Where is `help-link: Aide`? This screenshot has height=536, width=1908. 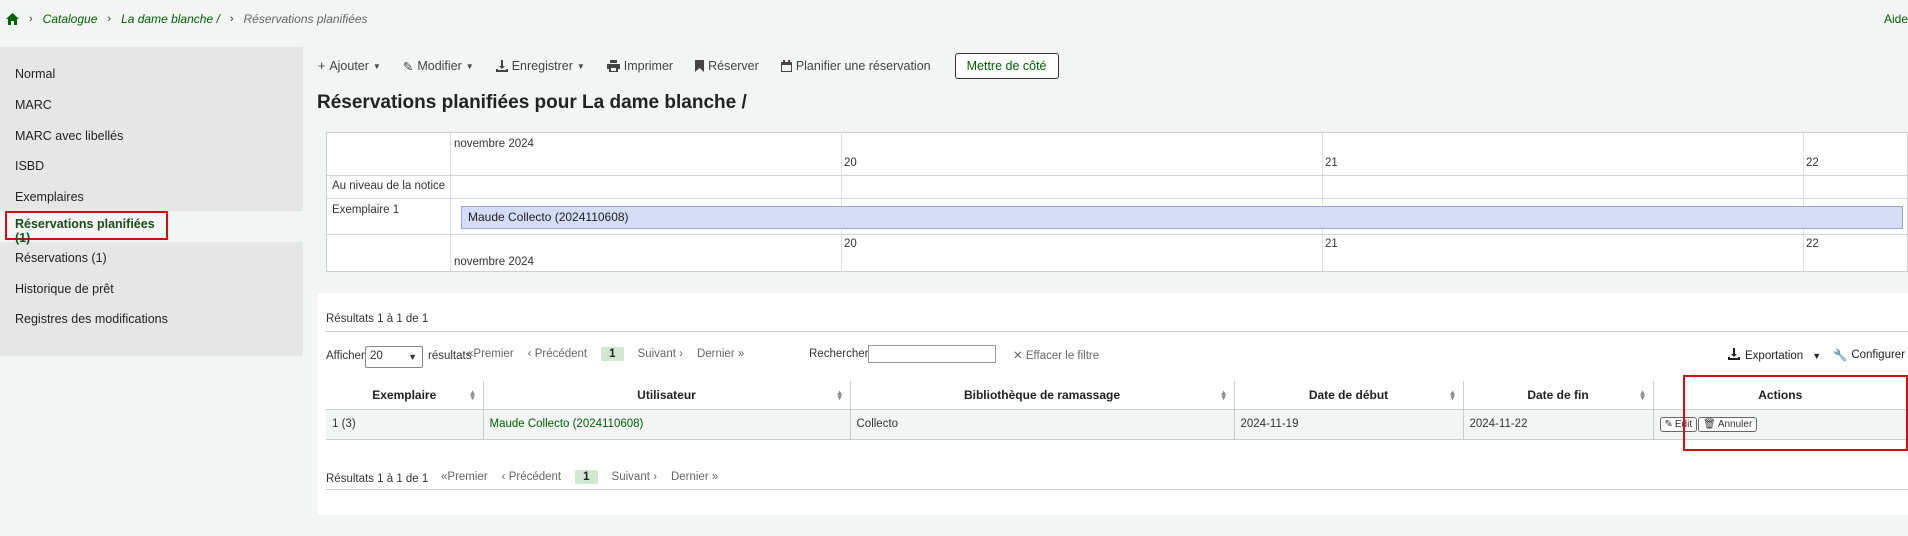
help-link: Aide is located at coordinates (1896, 19).